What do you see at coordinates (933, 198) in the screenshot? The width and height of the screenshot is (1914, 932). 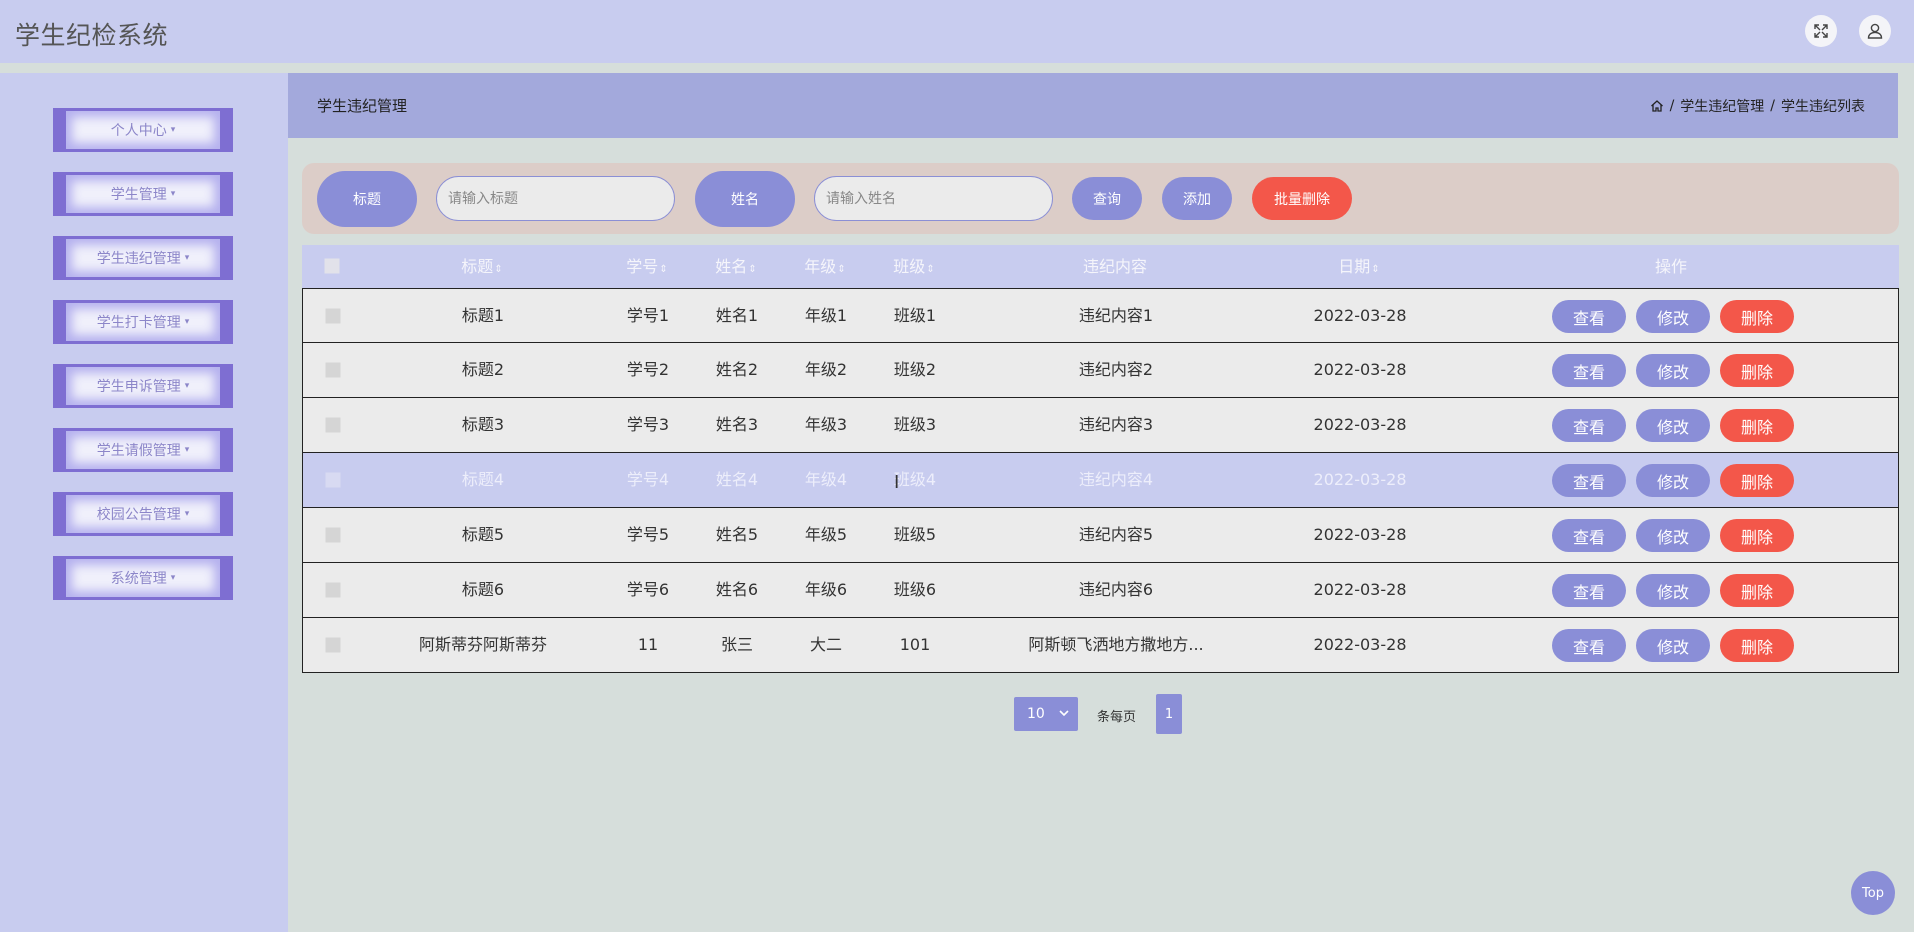 I see `name-search-input` at bounding box center [933, 198].